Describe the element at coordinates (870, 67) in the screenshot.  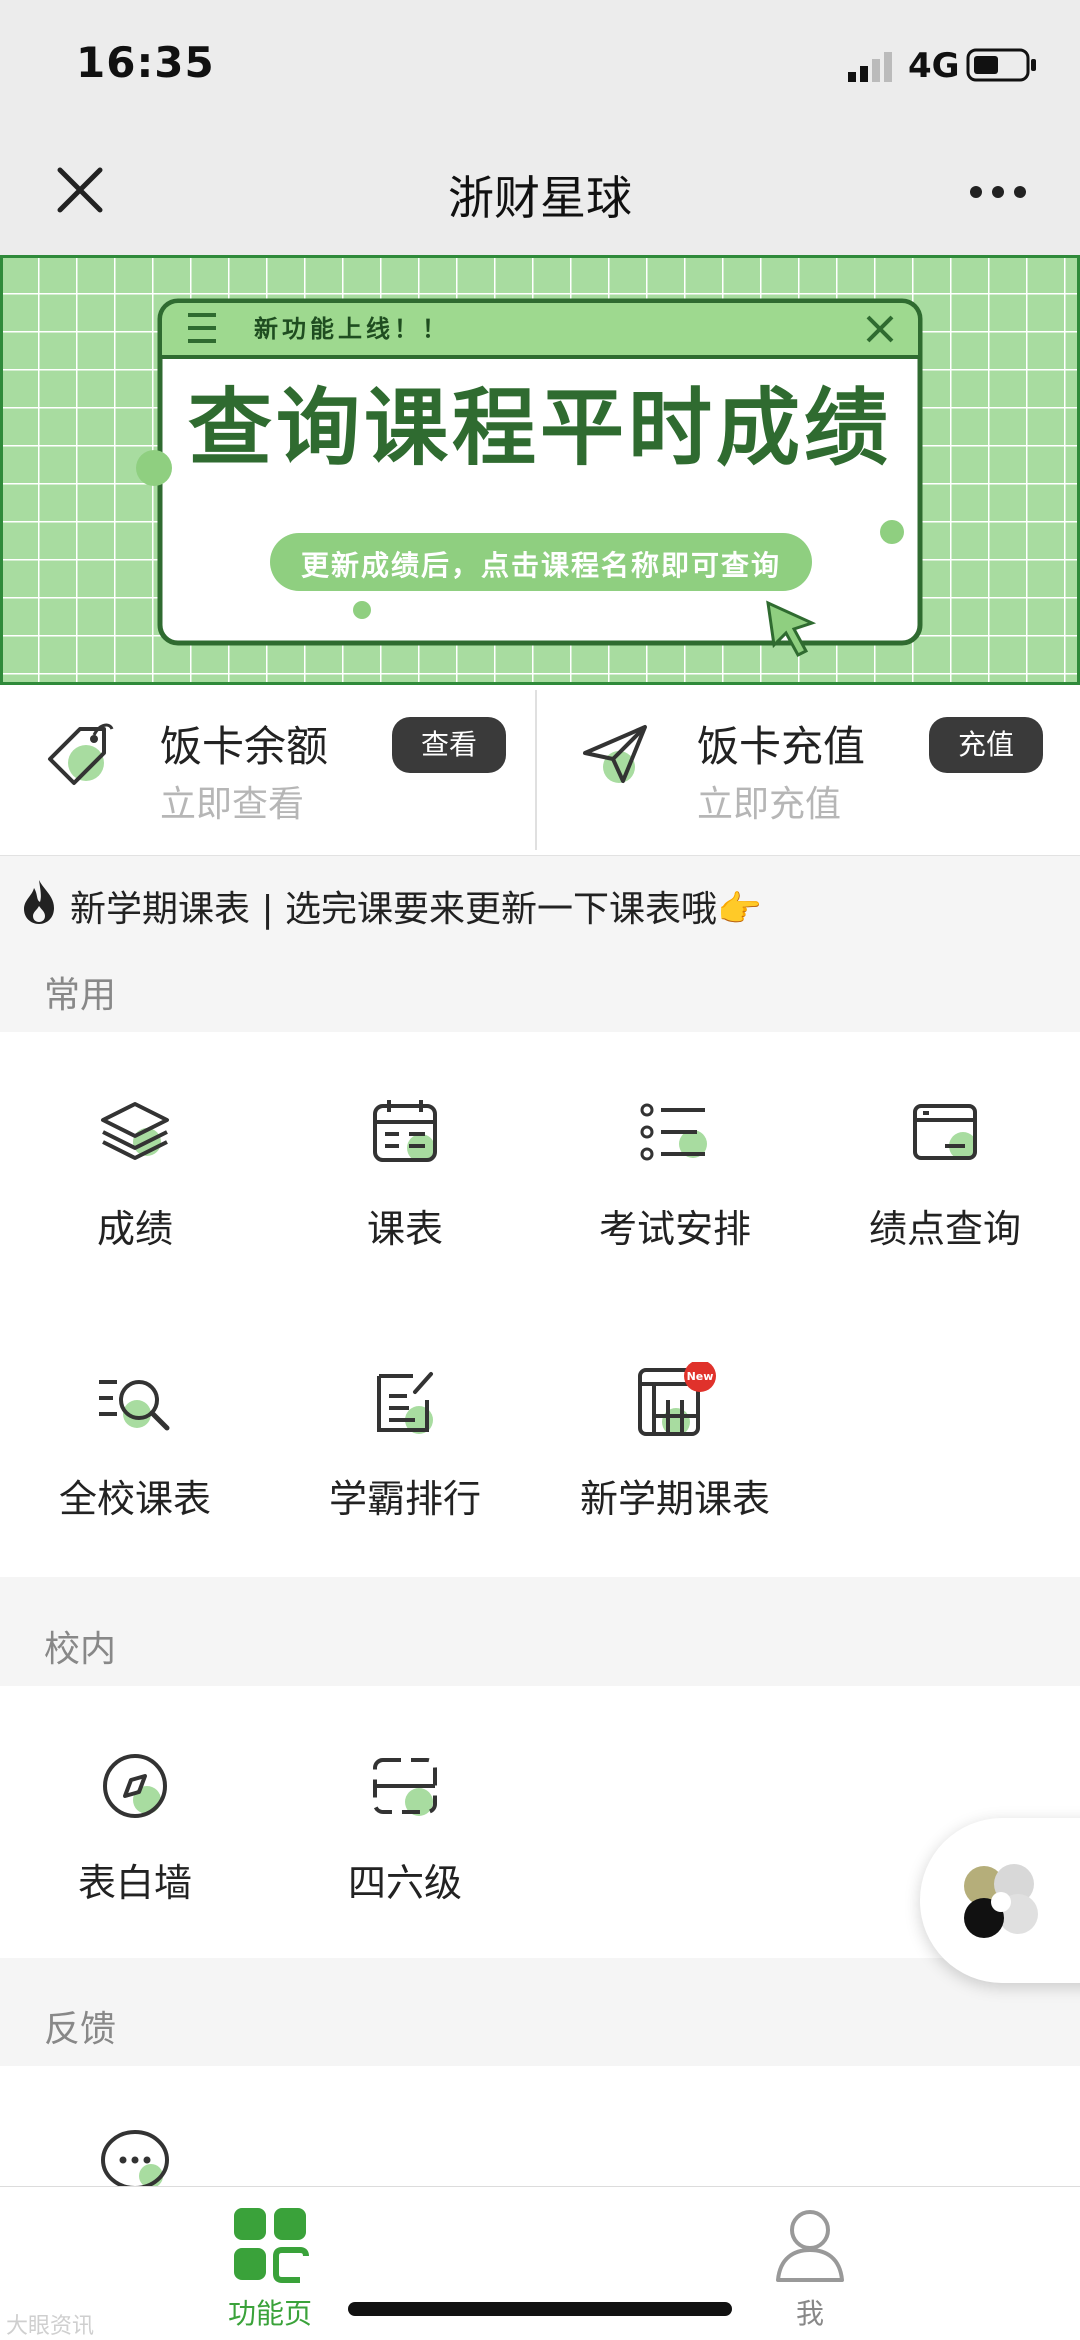
I see `signal-icon` at that location.